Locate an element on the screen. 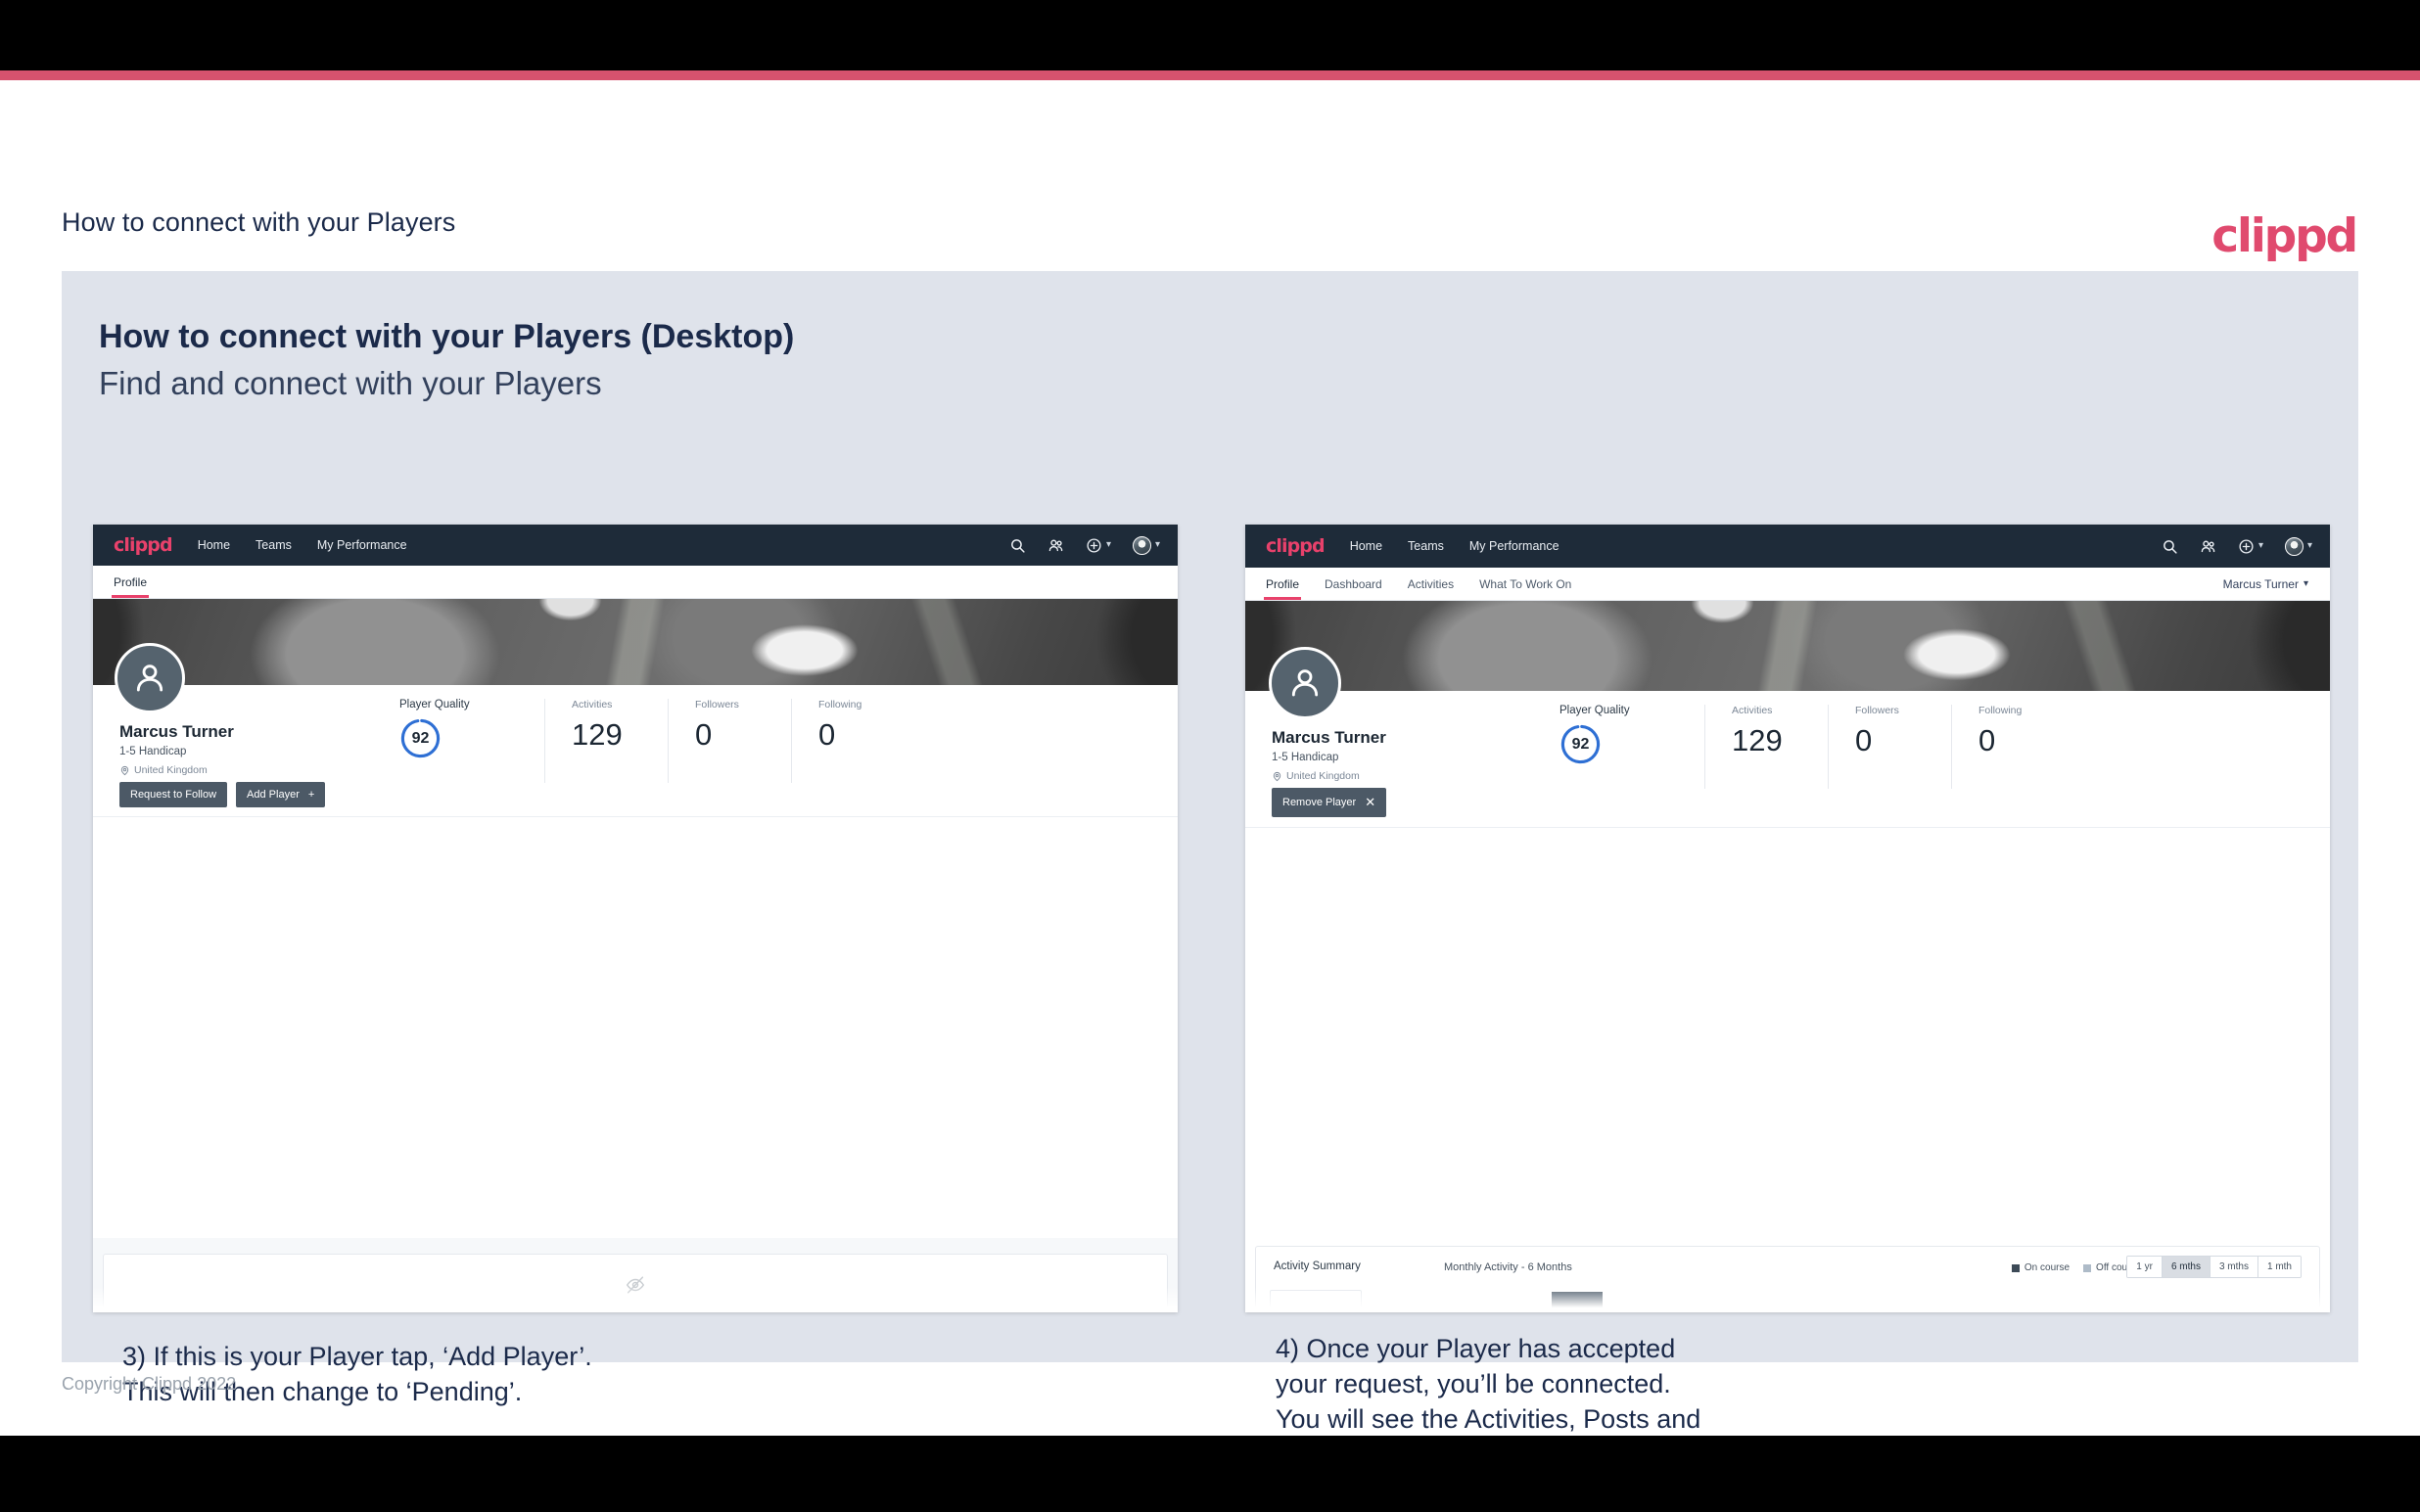 The width and height of the screenshot is (2420, 1512). account-menu-right: ▾ is located at coordinates (2298, 546).